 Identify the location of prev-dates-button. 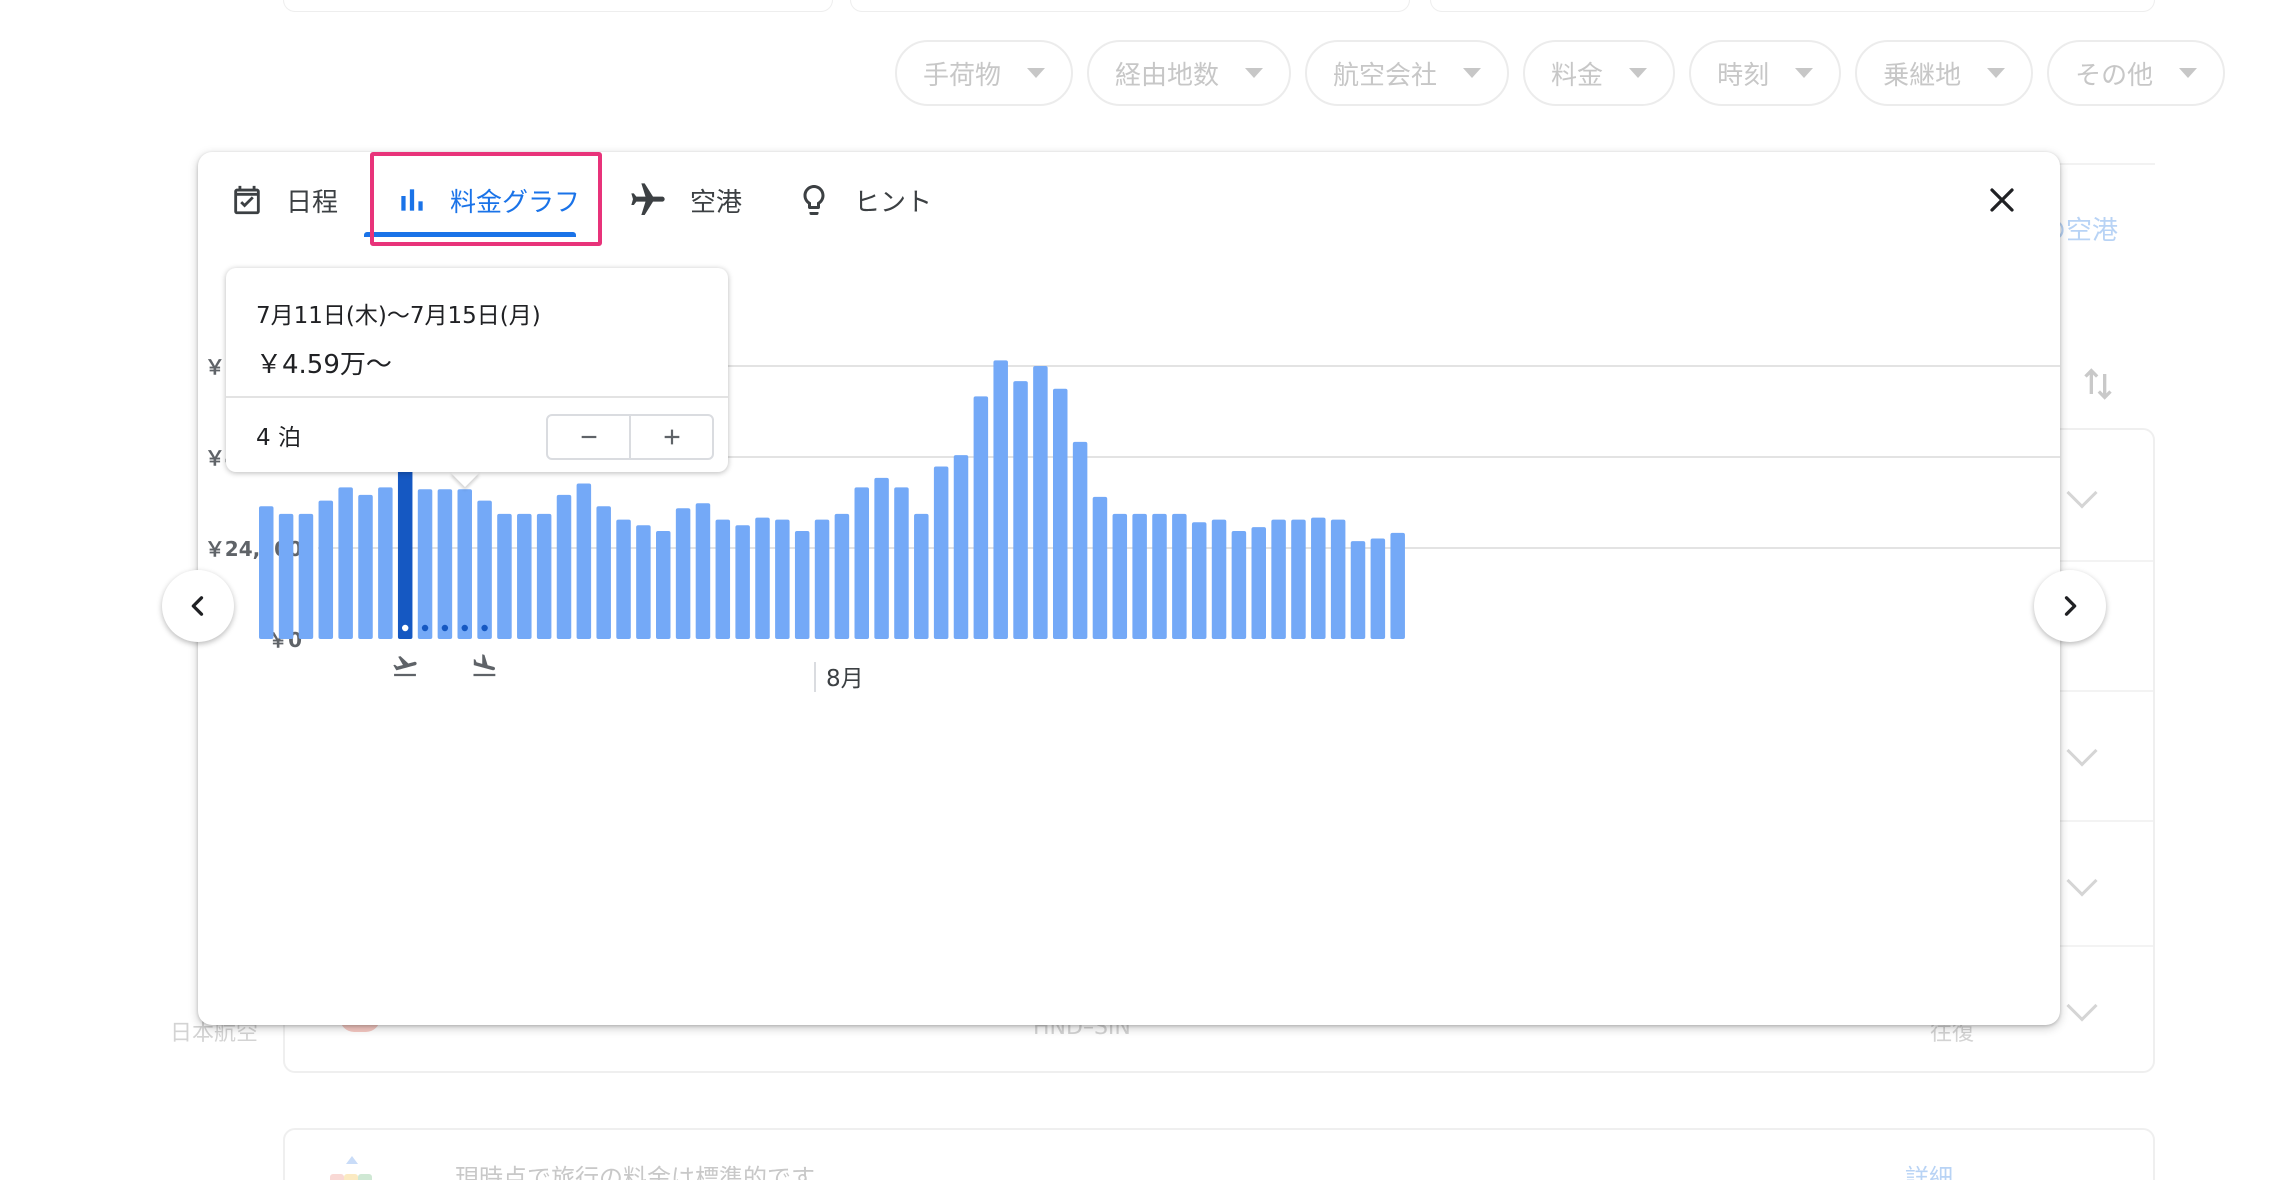
(198, 606).